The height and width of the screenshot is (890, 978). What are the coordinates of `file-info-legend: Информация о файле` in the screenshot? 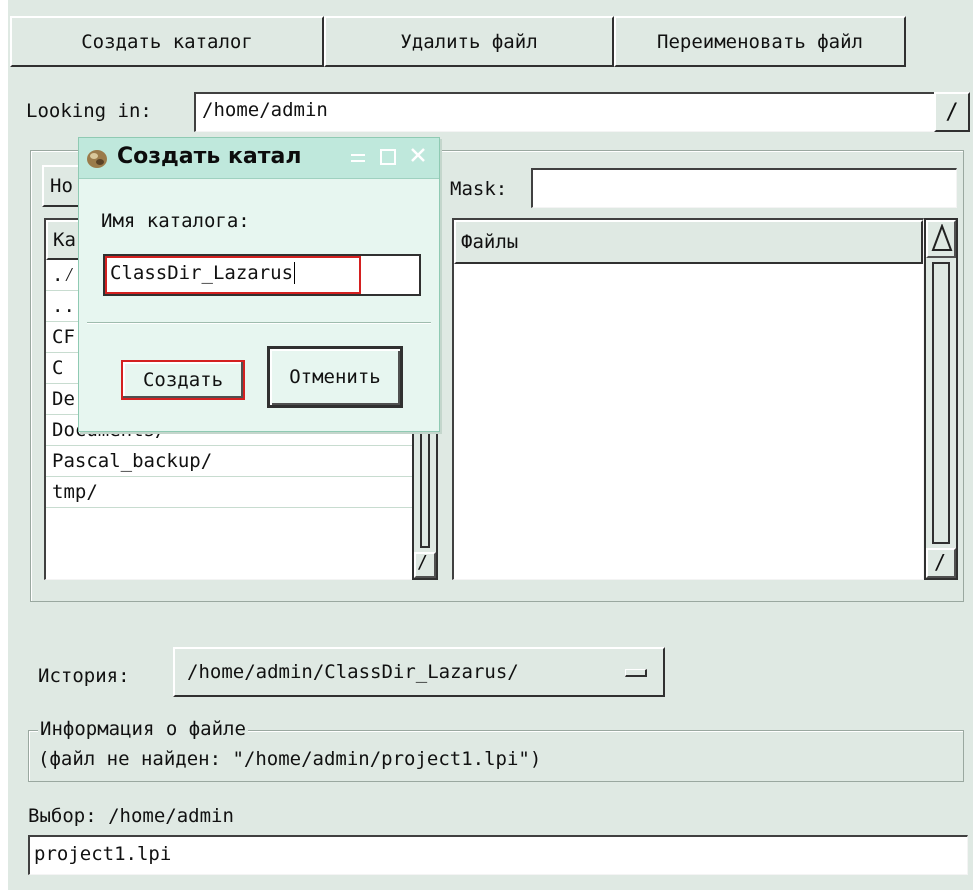 It's located at (143, 729).